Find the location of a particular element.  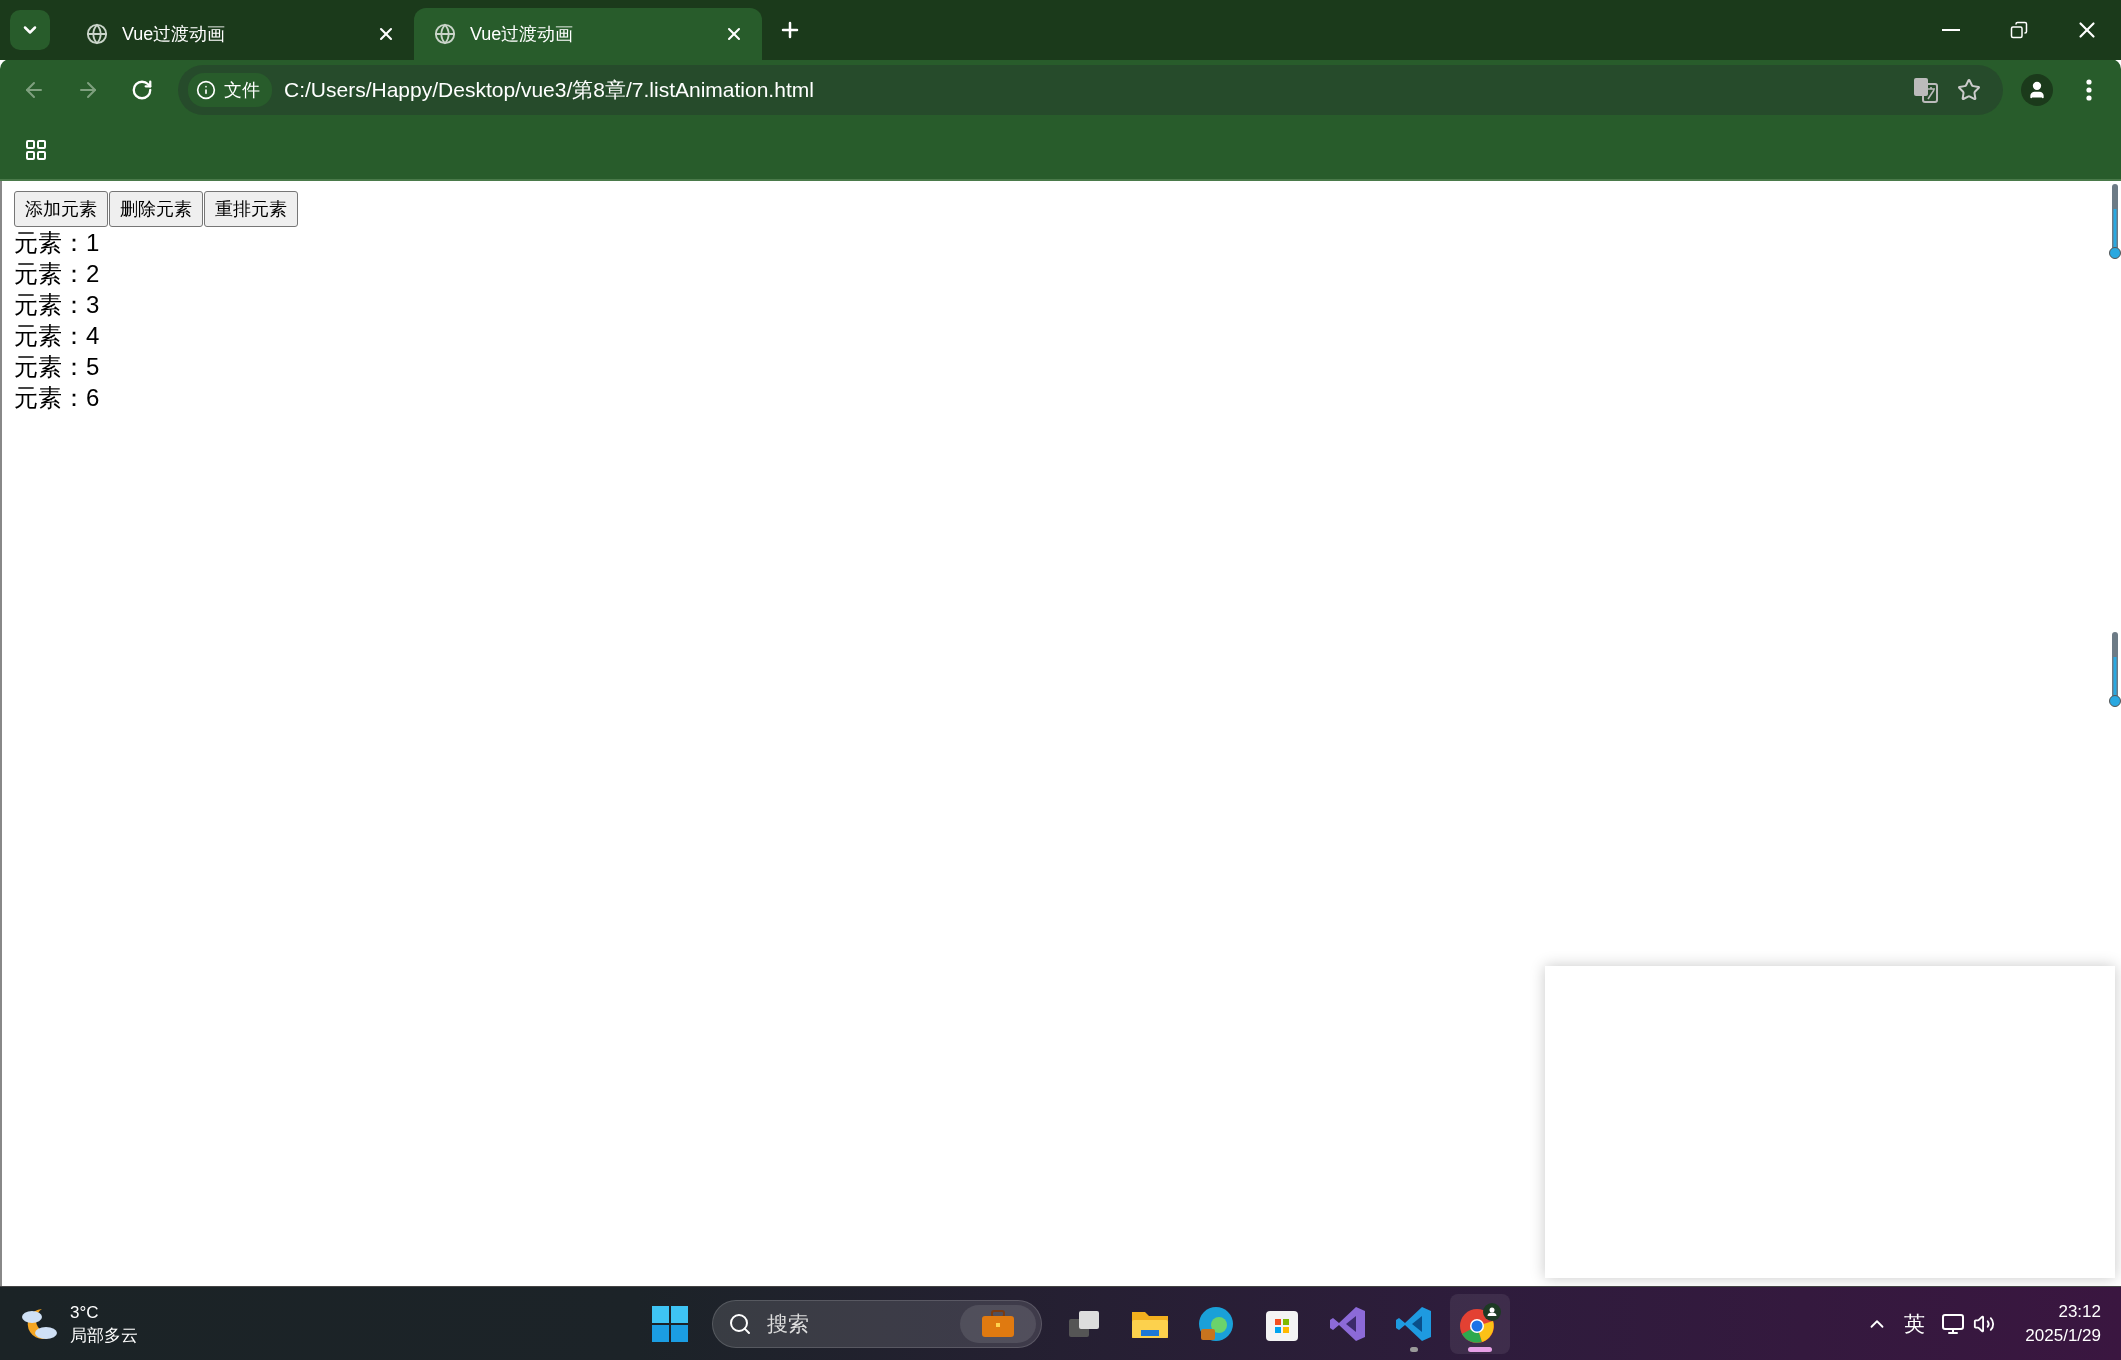

reload-icon is located at coordinates (142, 90).